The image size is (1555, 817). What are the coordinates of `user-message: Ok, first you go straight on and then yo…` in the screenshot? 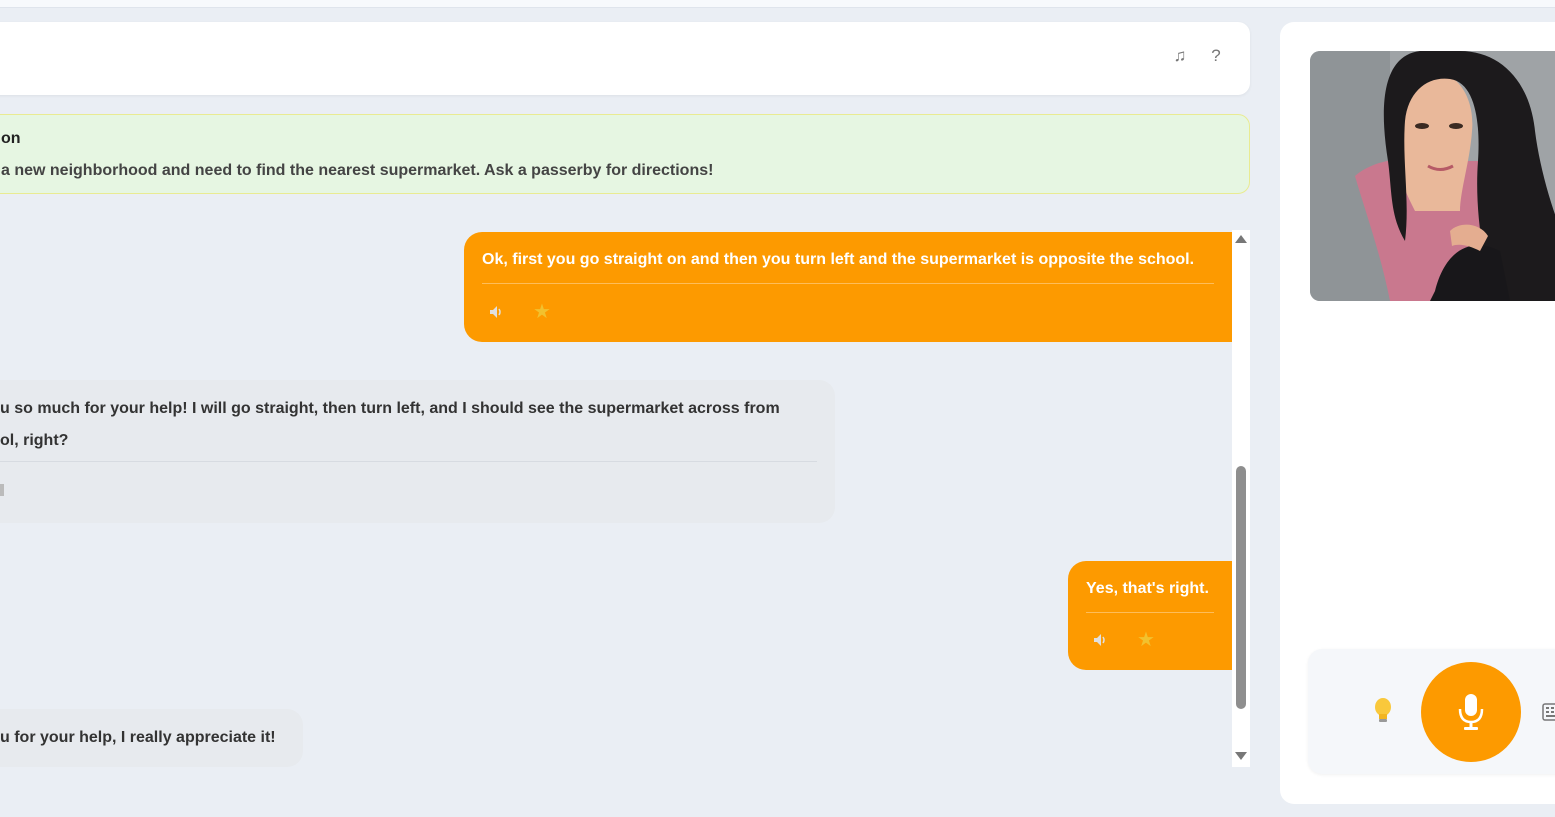 It's located at (848, 287).